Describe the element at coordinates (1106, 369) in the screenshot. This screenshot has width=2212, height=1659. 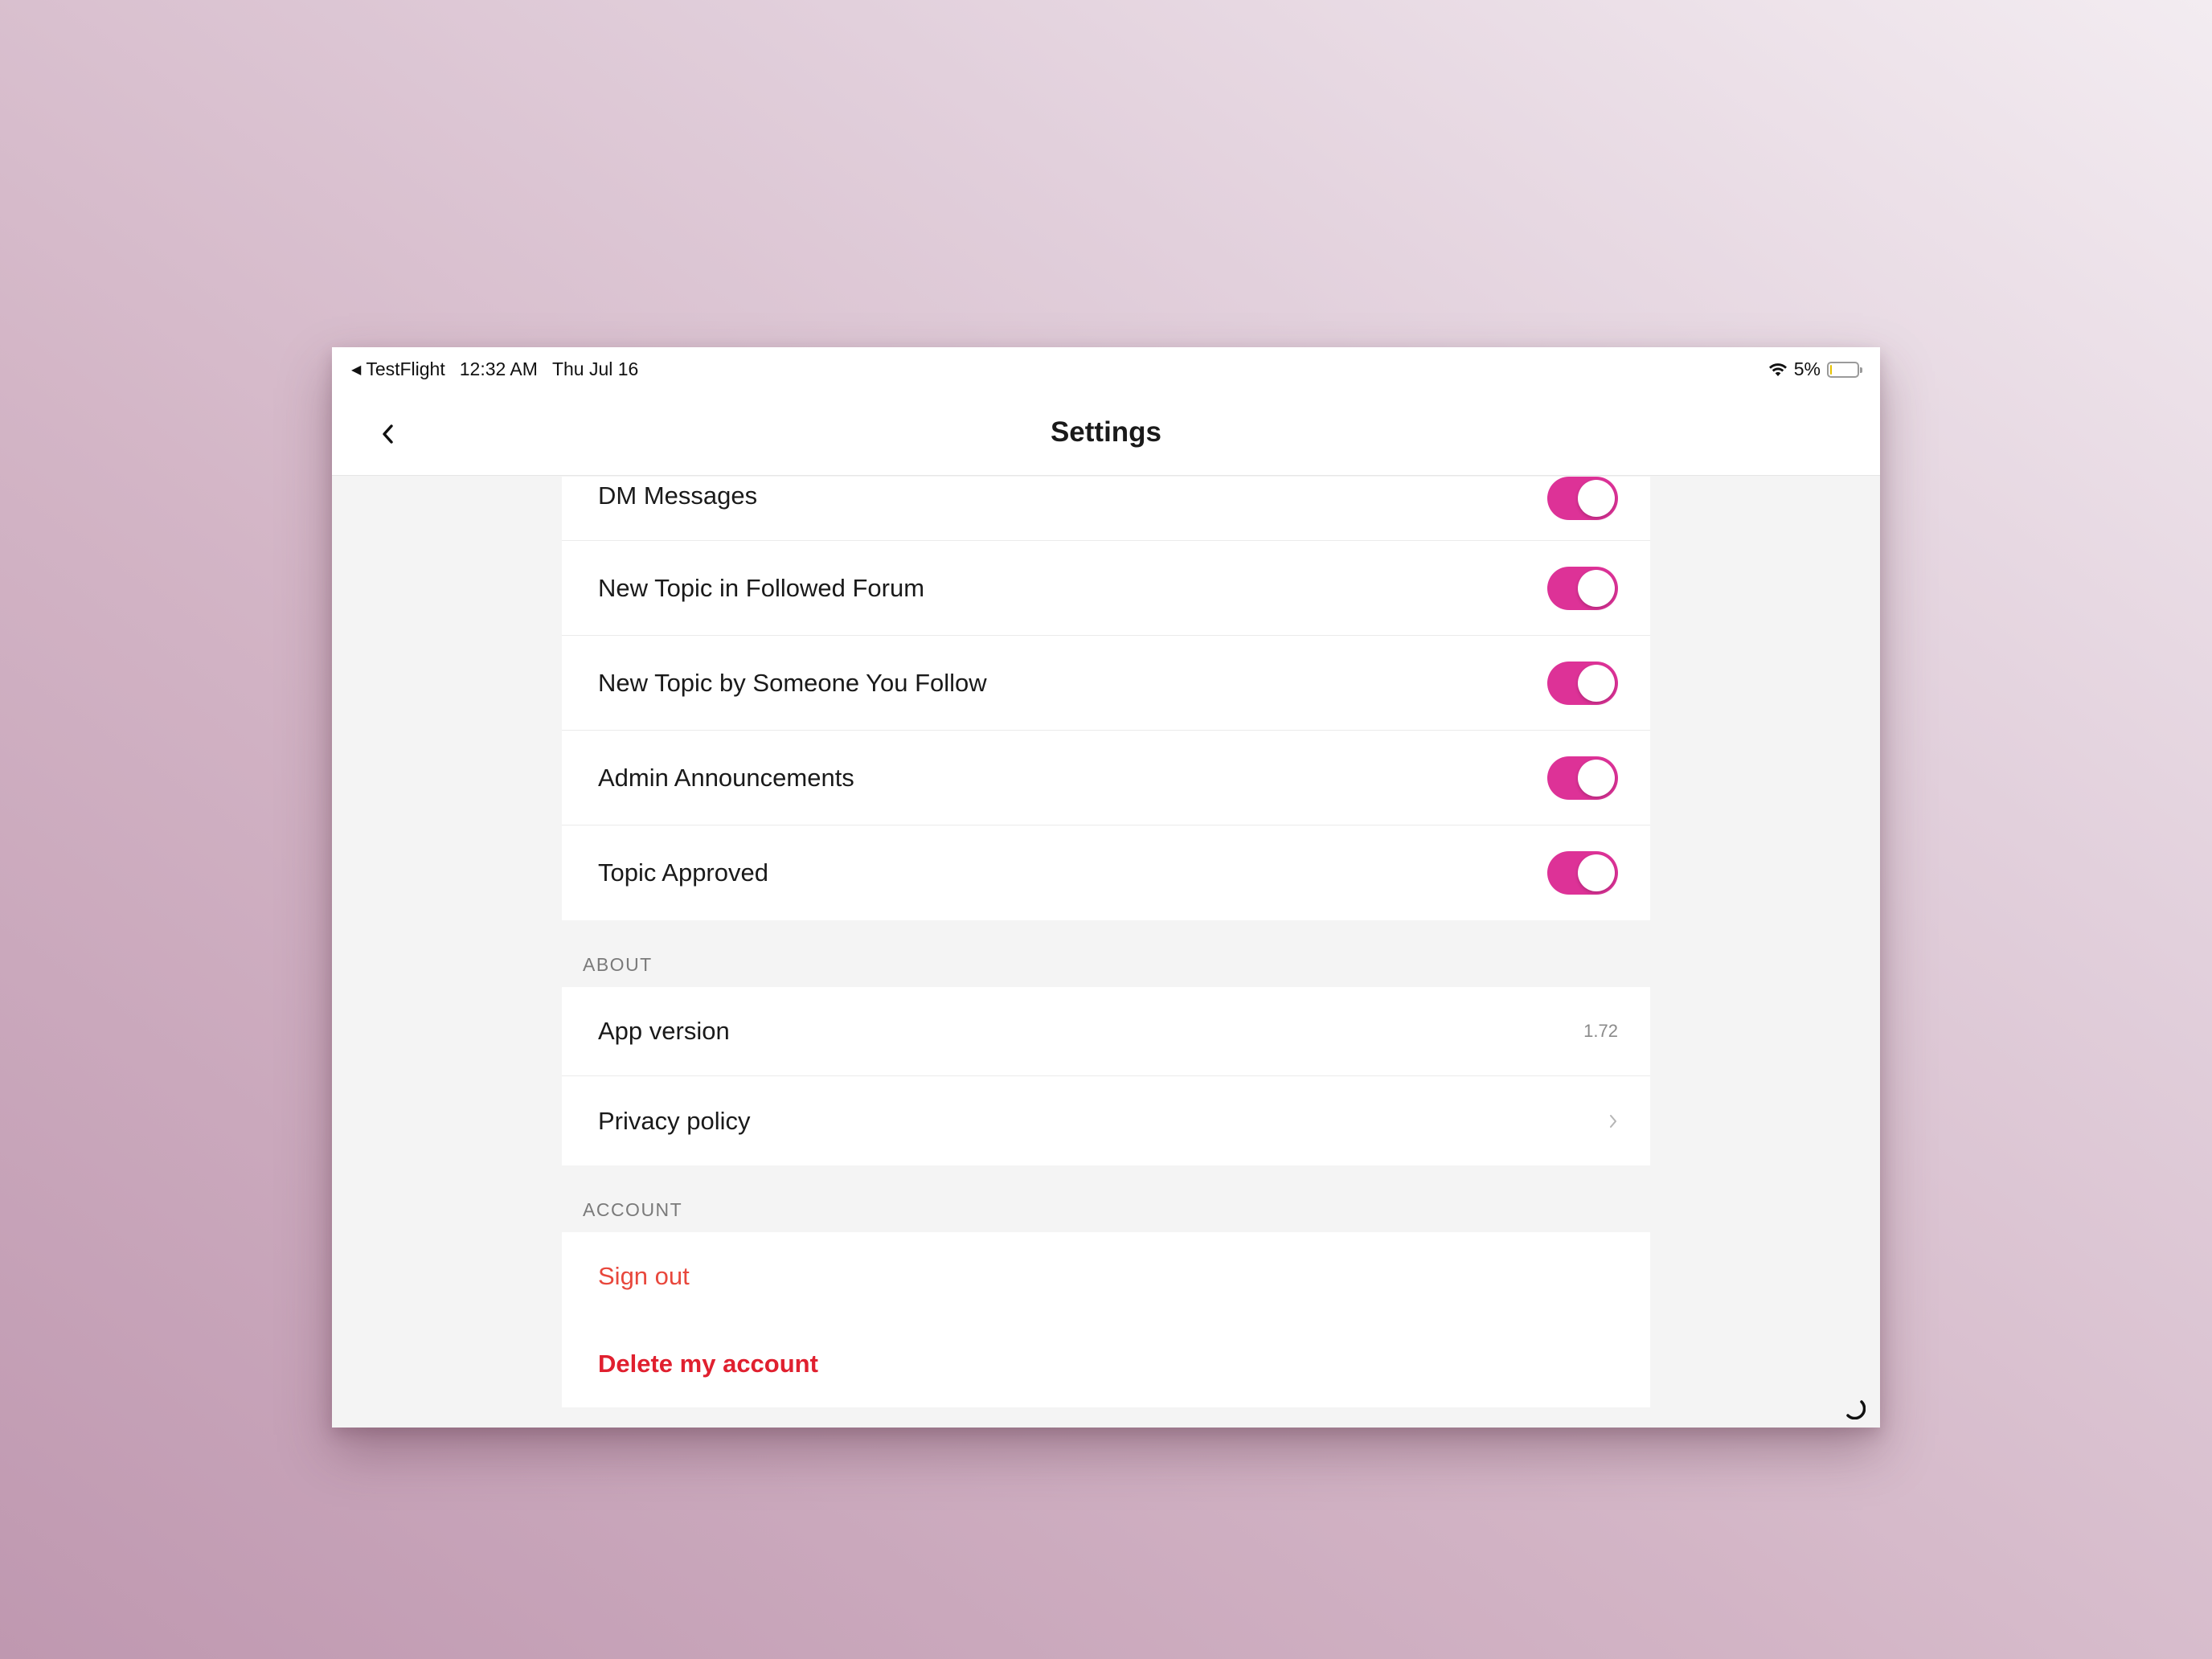
I see `status-bar: ◀ TestFlight 12:32 AM Thu Jul 16 5%` at that location.